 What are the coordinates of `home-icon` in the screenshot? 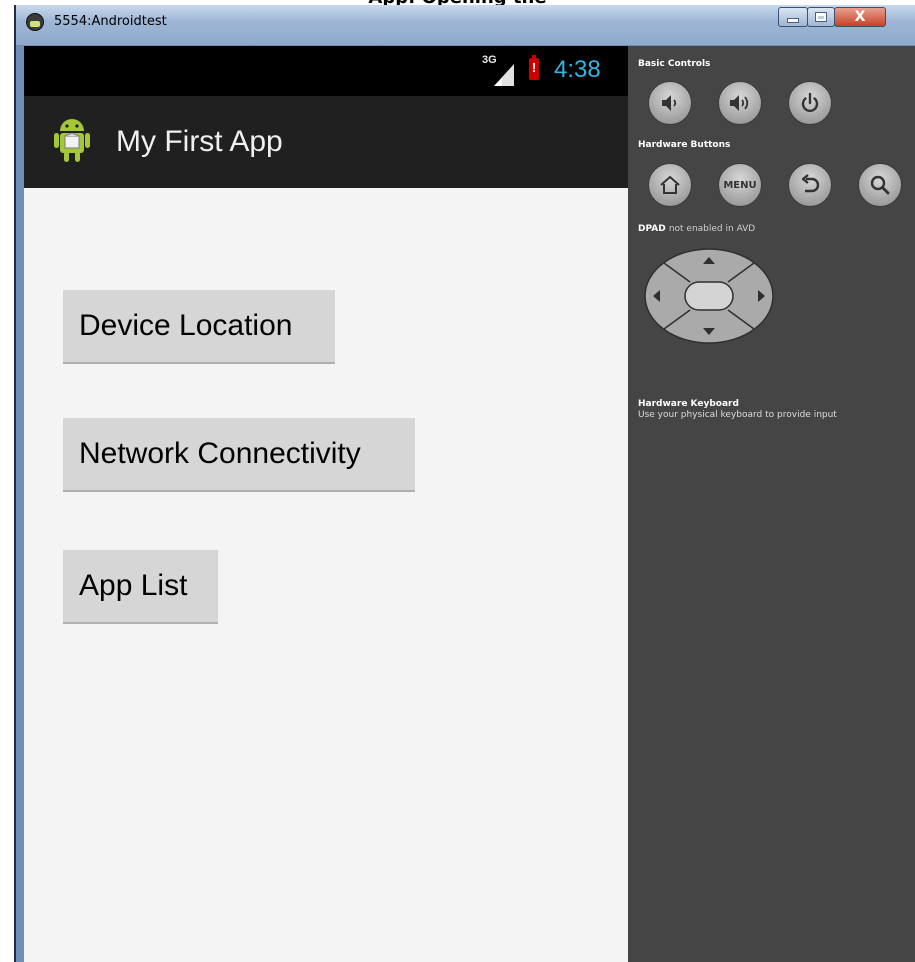 It's located at (670, 184).